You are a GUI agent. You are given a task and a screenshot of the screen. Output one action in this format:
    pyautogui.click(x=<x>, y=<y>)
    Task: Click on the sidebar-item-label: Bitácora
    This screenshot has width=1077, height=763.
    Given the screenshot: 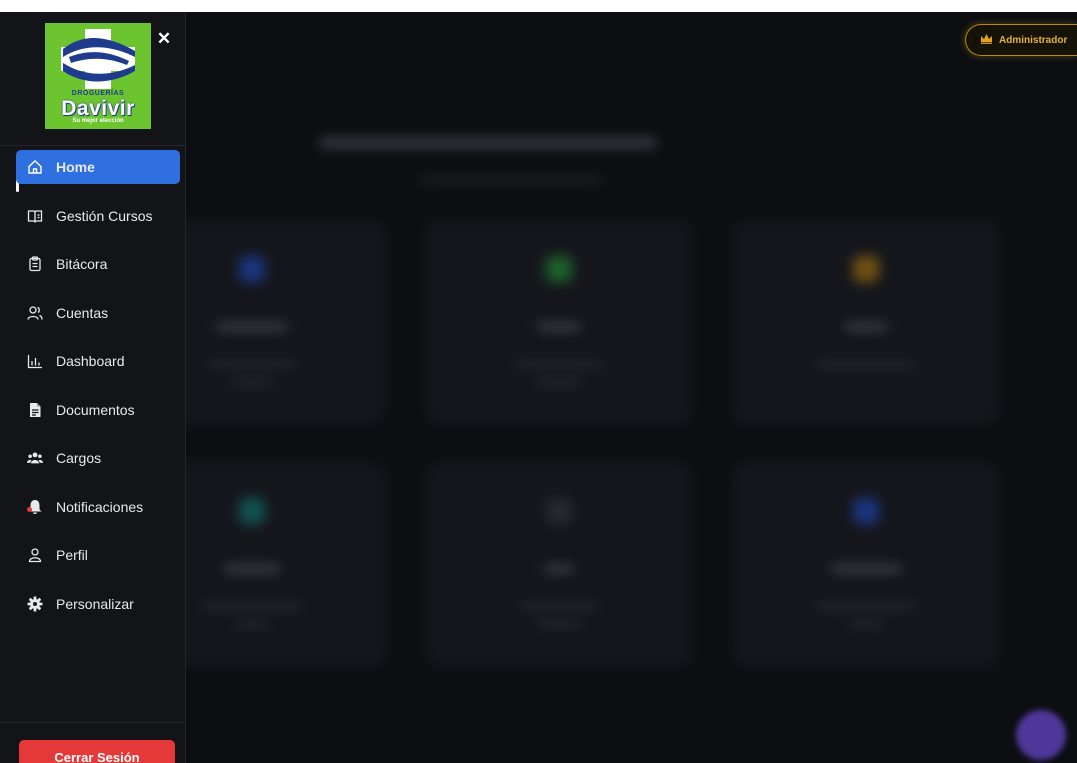 What is the action you would take?
    pyautogui.click(x=82, y=264)
    